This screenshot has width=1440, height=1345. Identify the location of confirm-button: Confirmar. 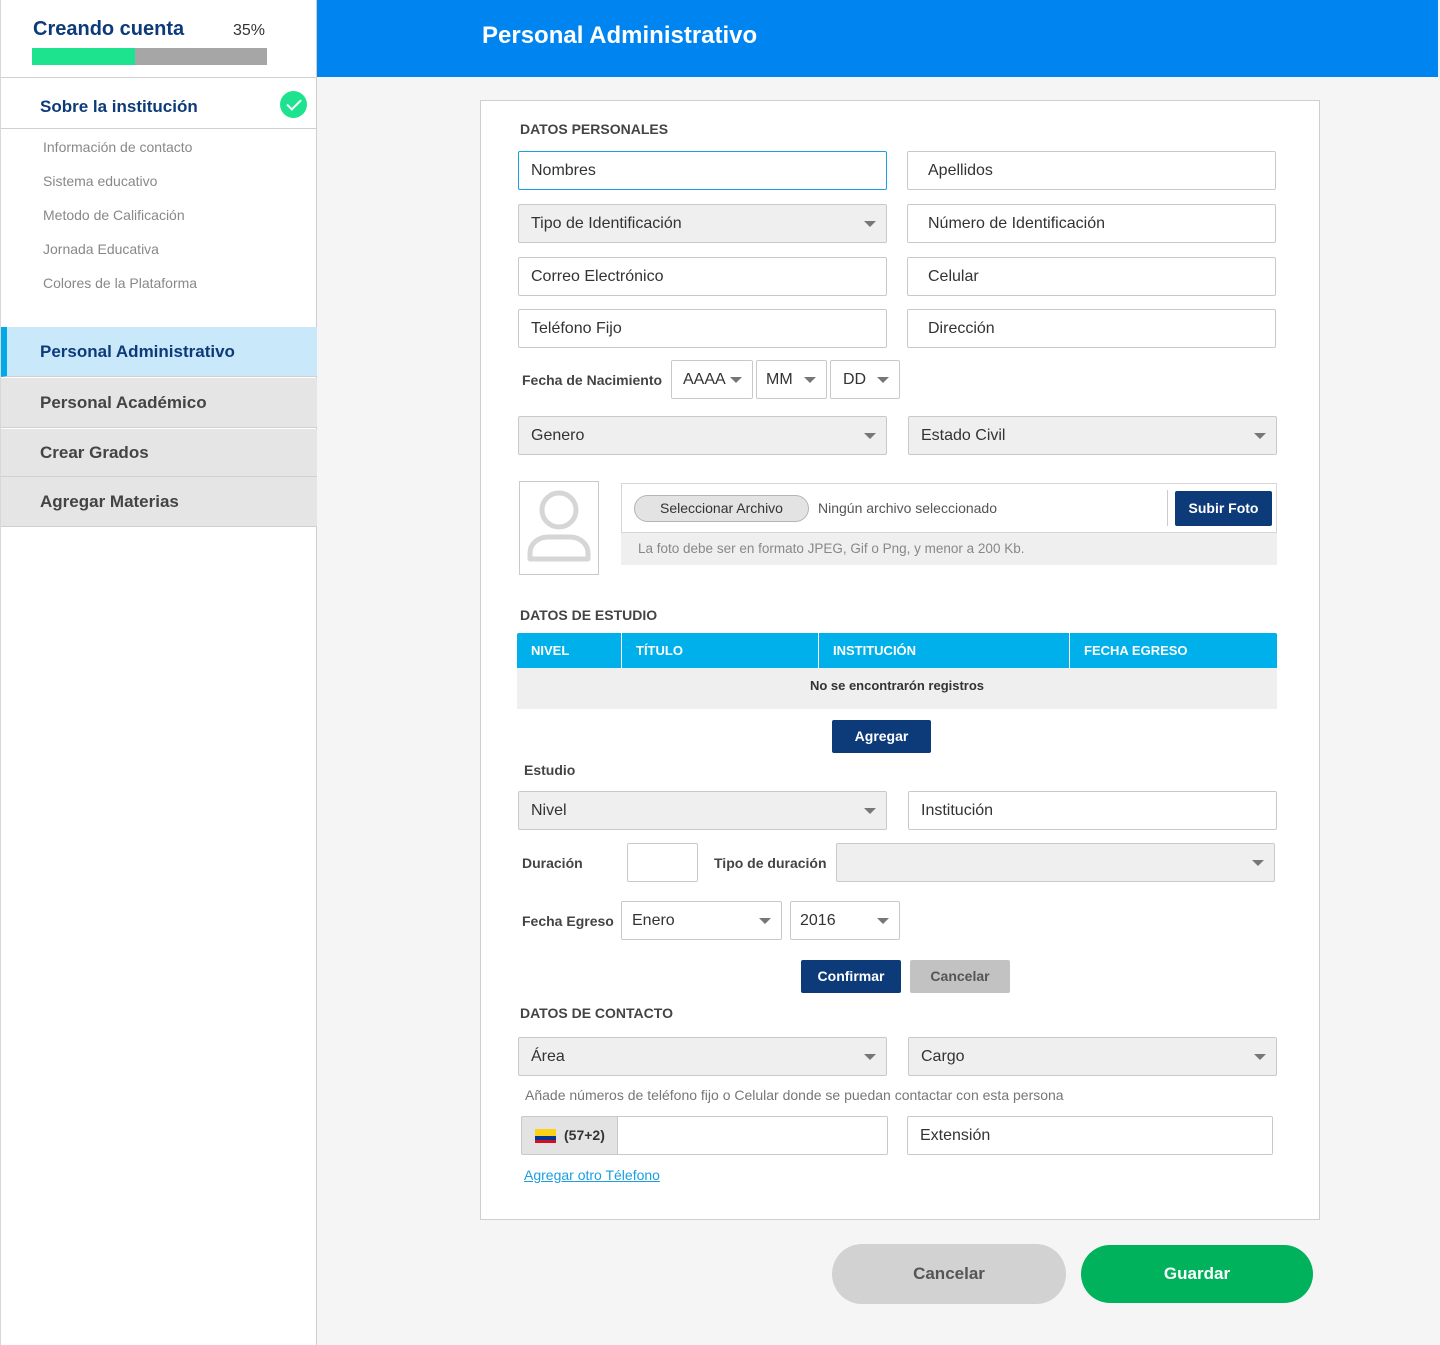
(851, 976).